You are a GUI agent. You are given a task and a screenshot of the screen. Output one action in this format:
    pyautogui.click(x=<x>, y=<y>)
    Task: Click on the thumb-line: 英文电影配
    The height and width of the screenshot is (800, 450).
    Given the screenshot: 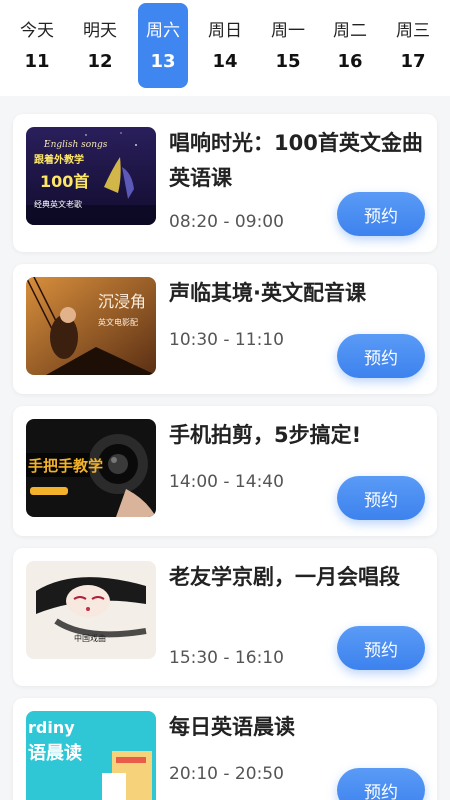 What is the action you would take?
    pyautogui.click(x=118, y=322)
    